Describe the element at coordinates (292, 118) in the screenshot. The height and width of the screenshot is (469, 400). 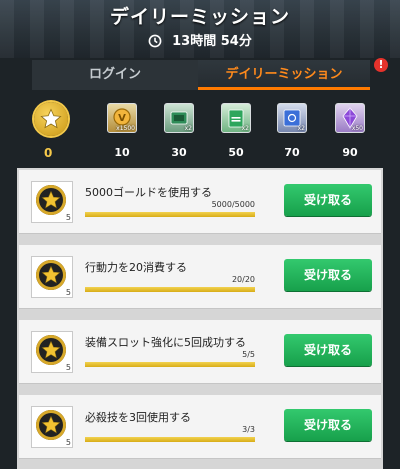
I see `milestone-reward-safe-icon: x2` at that location.